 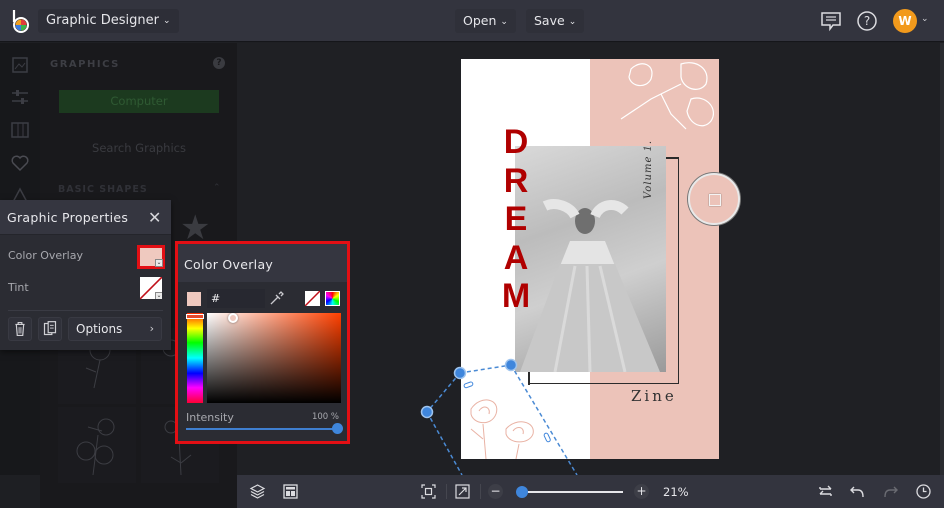 What do you see at coordinates (21, 21) in the screenshot?
I see `logo-icon` at bounding box center [21, 21].